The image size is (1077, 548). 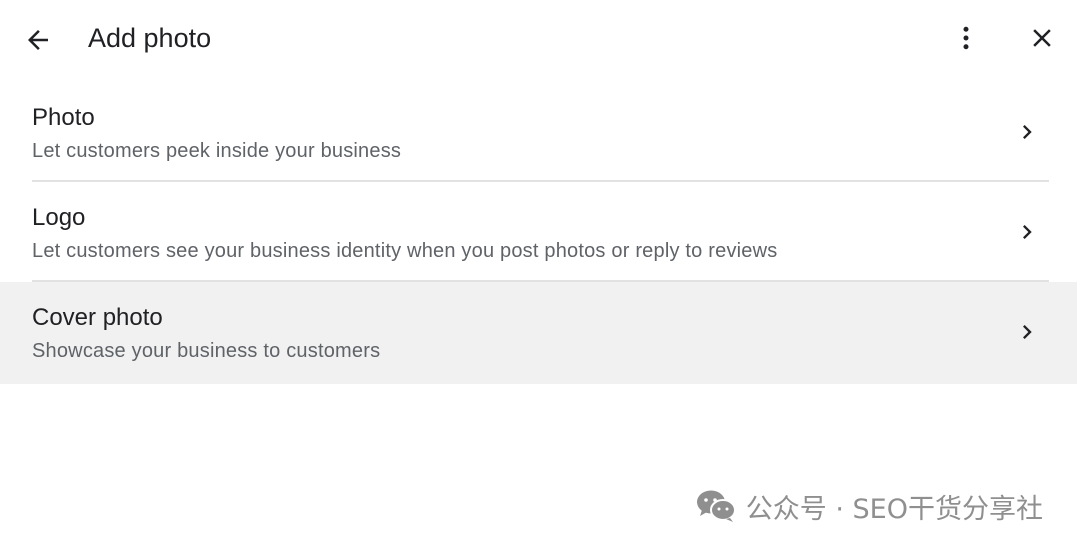 I want to click on watermark: 公众号 · SEO干货分享社, so click(x=869, y=506).